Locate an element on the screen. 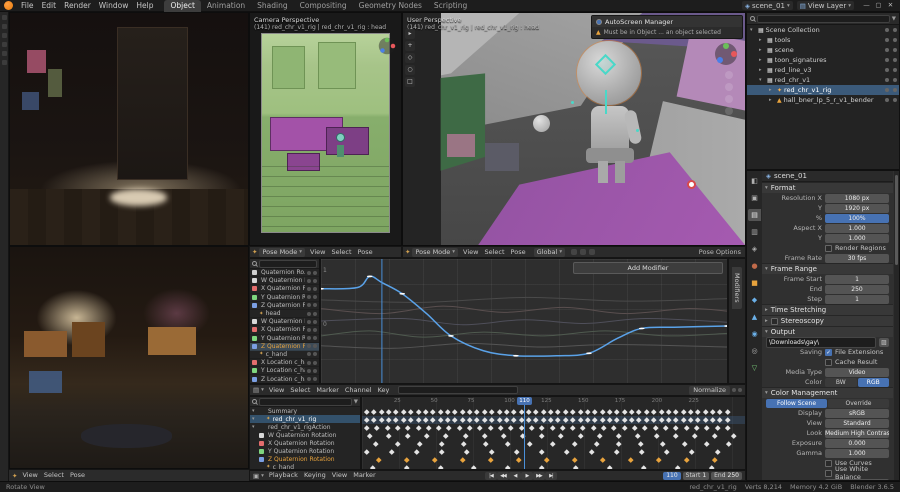 This screenshot has height=492, width=900. properties-tab: ▲ is located at coordinates (754, 317).